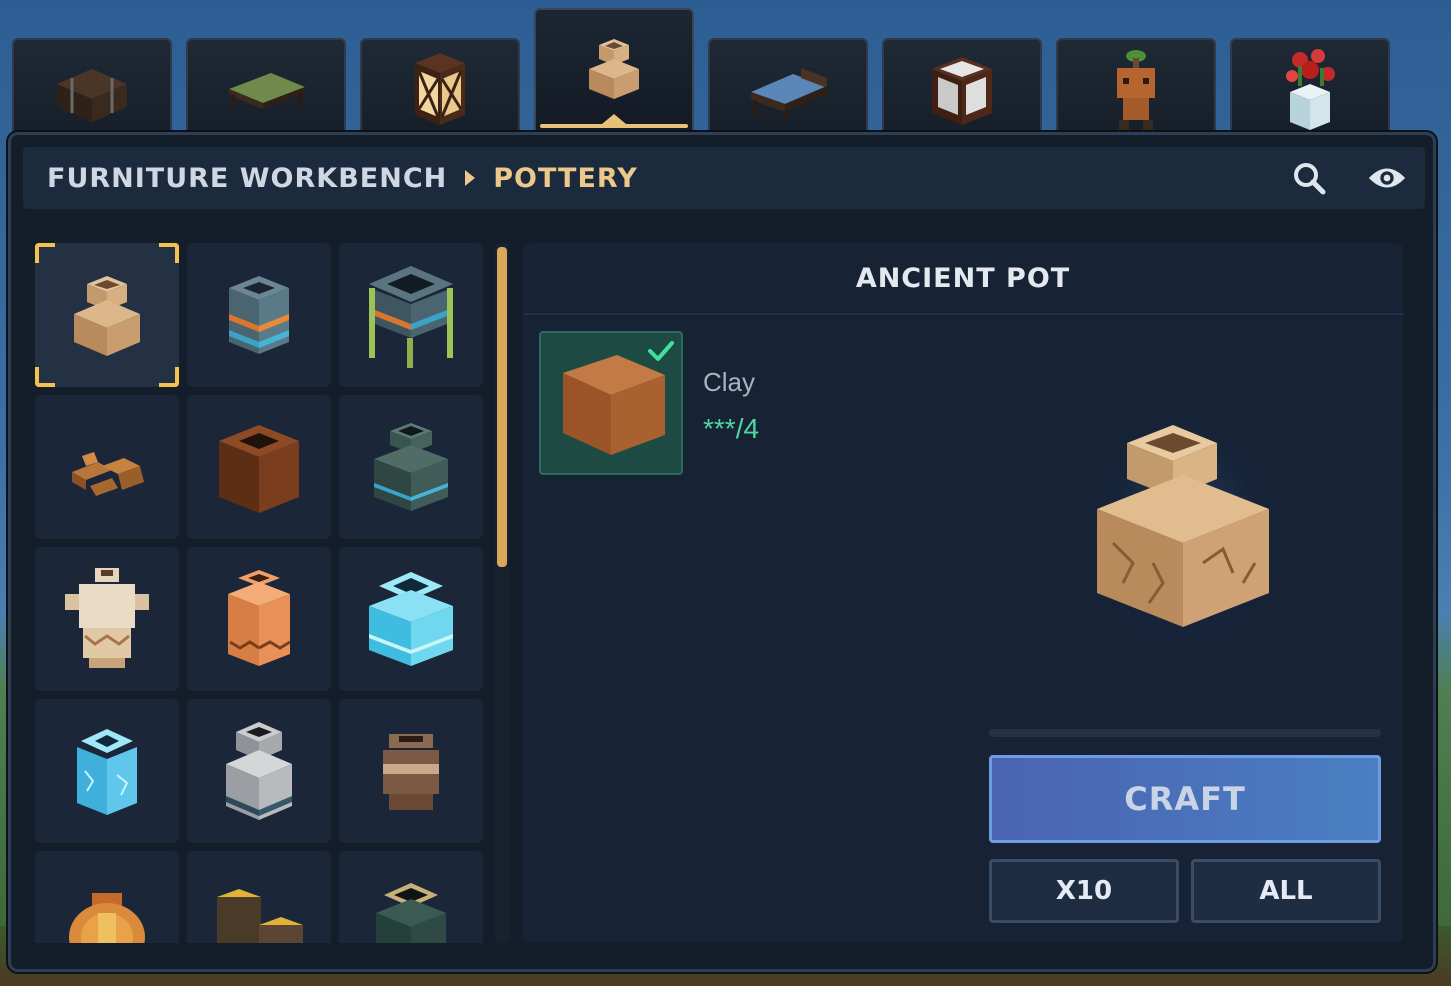  Describe the element at coordinates (108, 474) in the screenshot. I see `broken-pot-icon` at that location.